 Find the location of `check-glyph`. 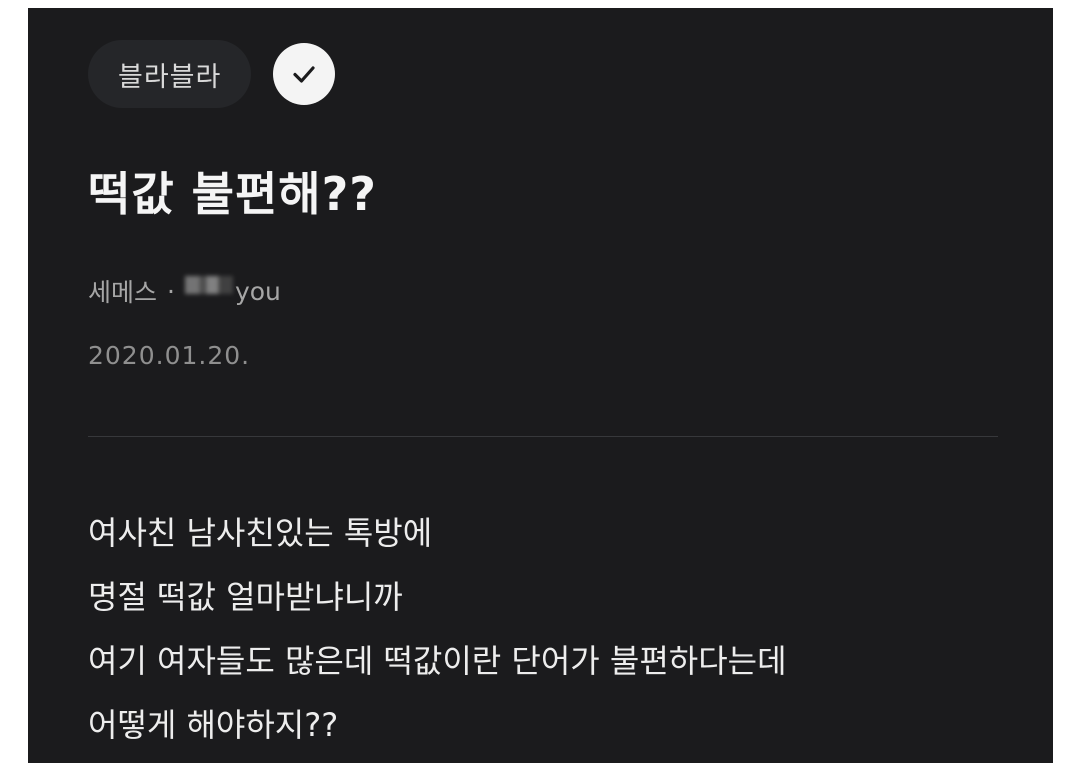

check-glyph is located at coordinates (304, 74).